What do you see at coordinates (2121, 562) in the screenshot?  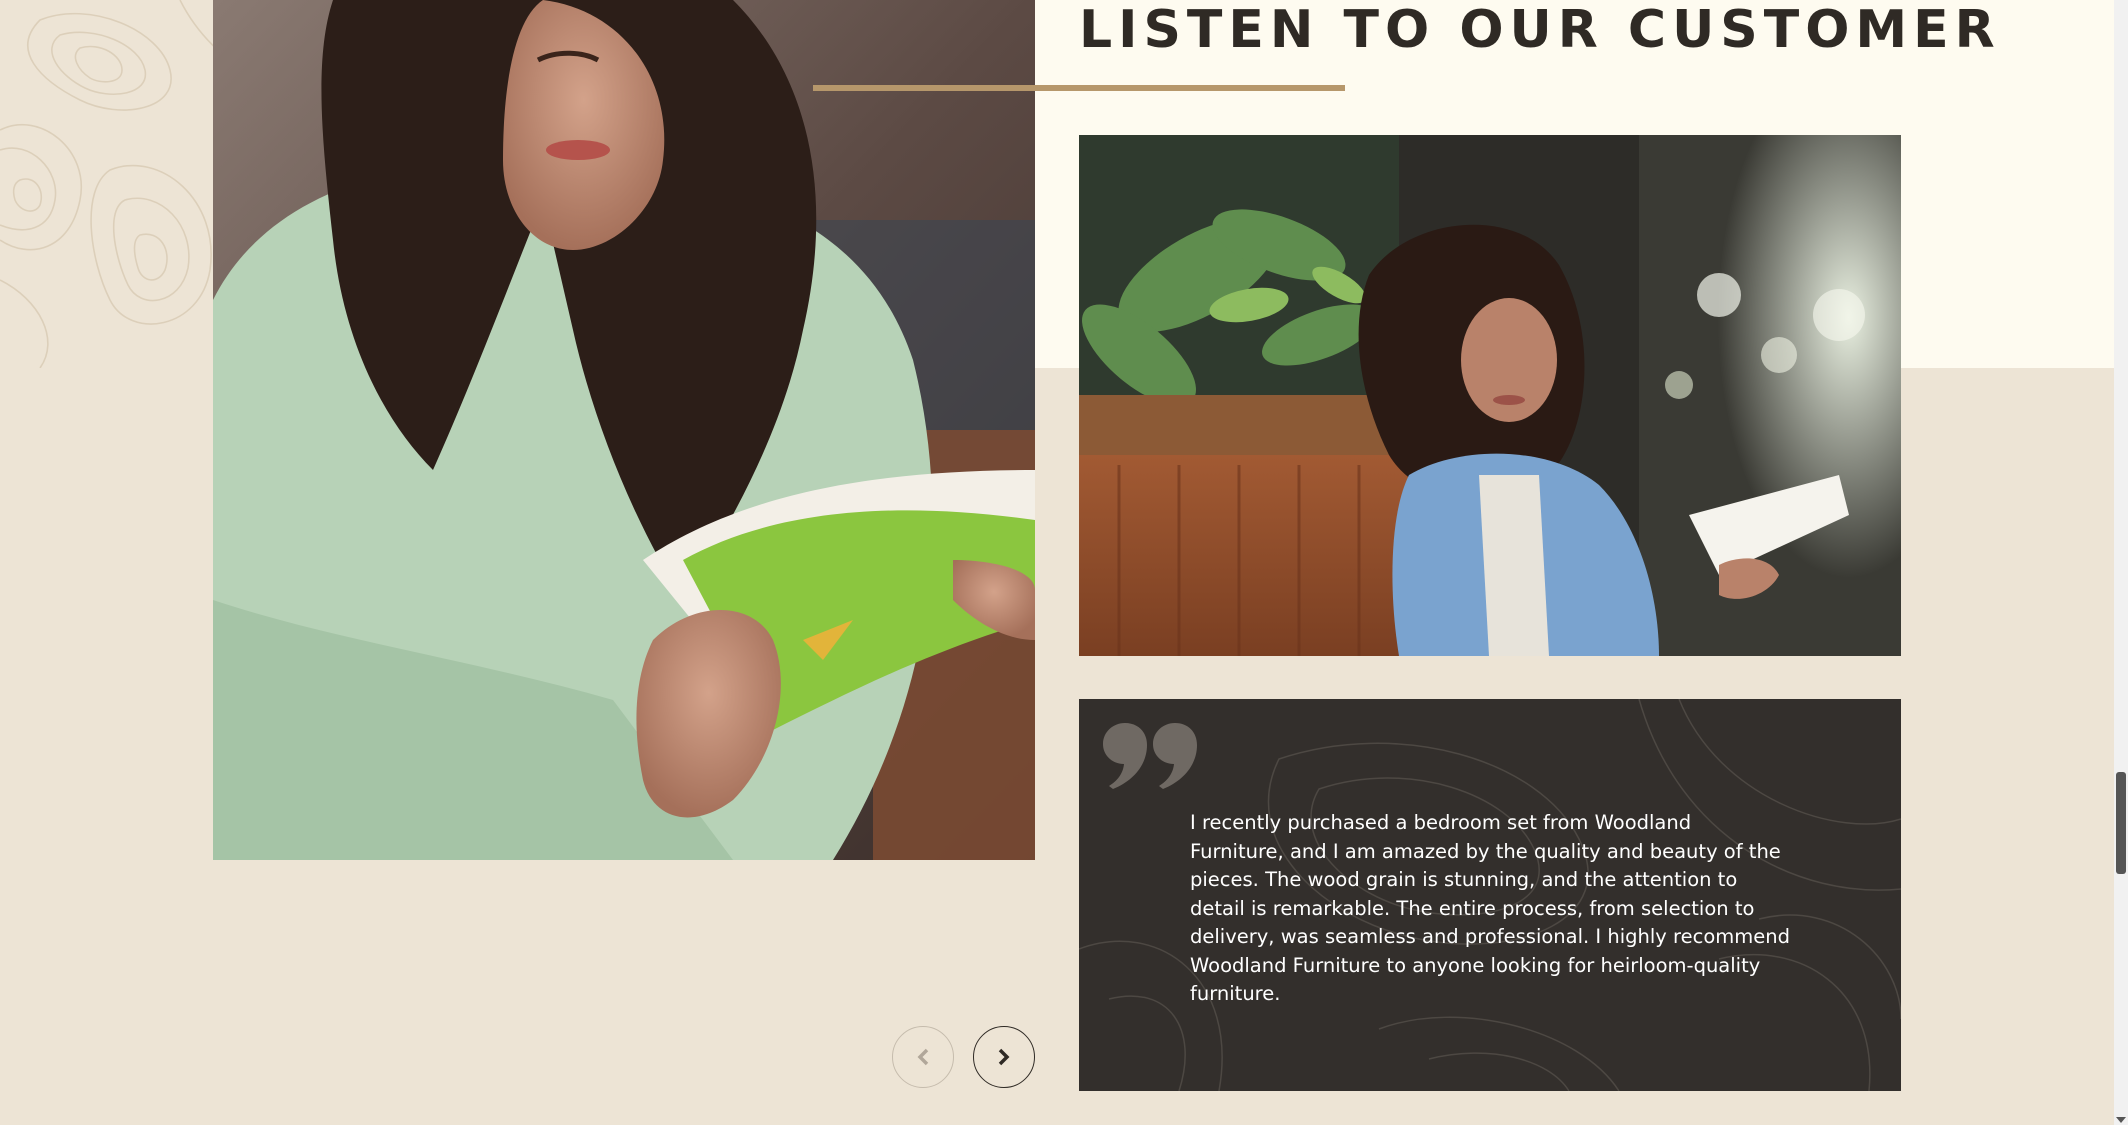 I see `scrollbar` at bounding box center [2121, 562].